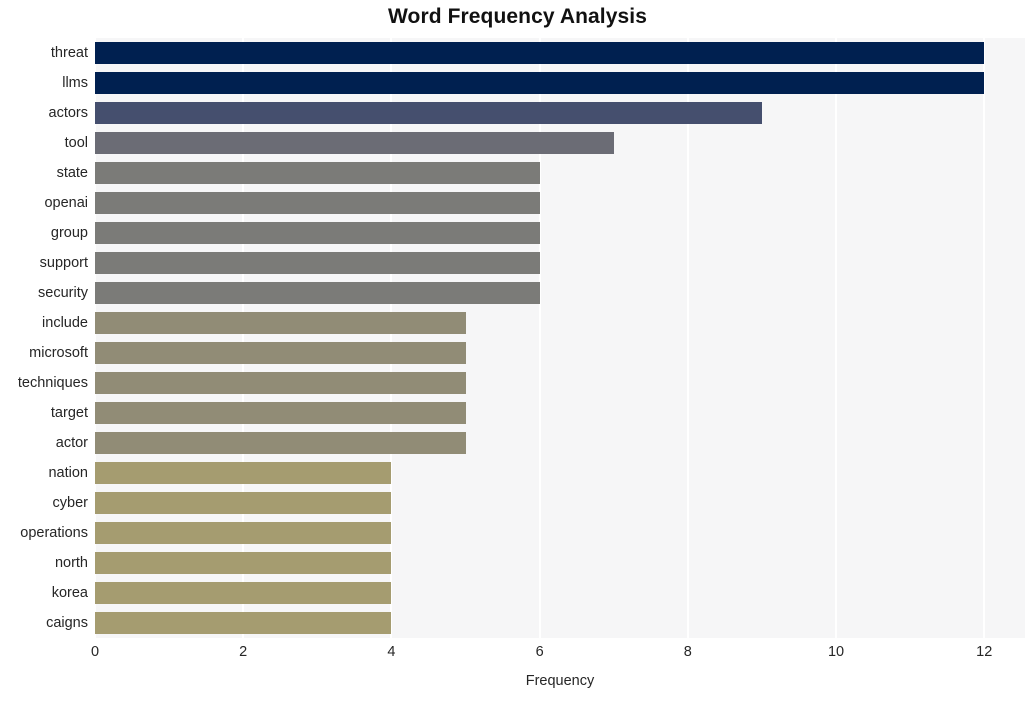  I want to click on y-axis-tick-label: target, so click(69, 413).